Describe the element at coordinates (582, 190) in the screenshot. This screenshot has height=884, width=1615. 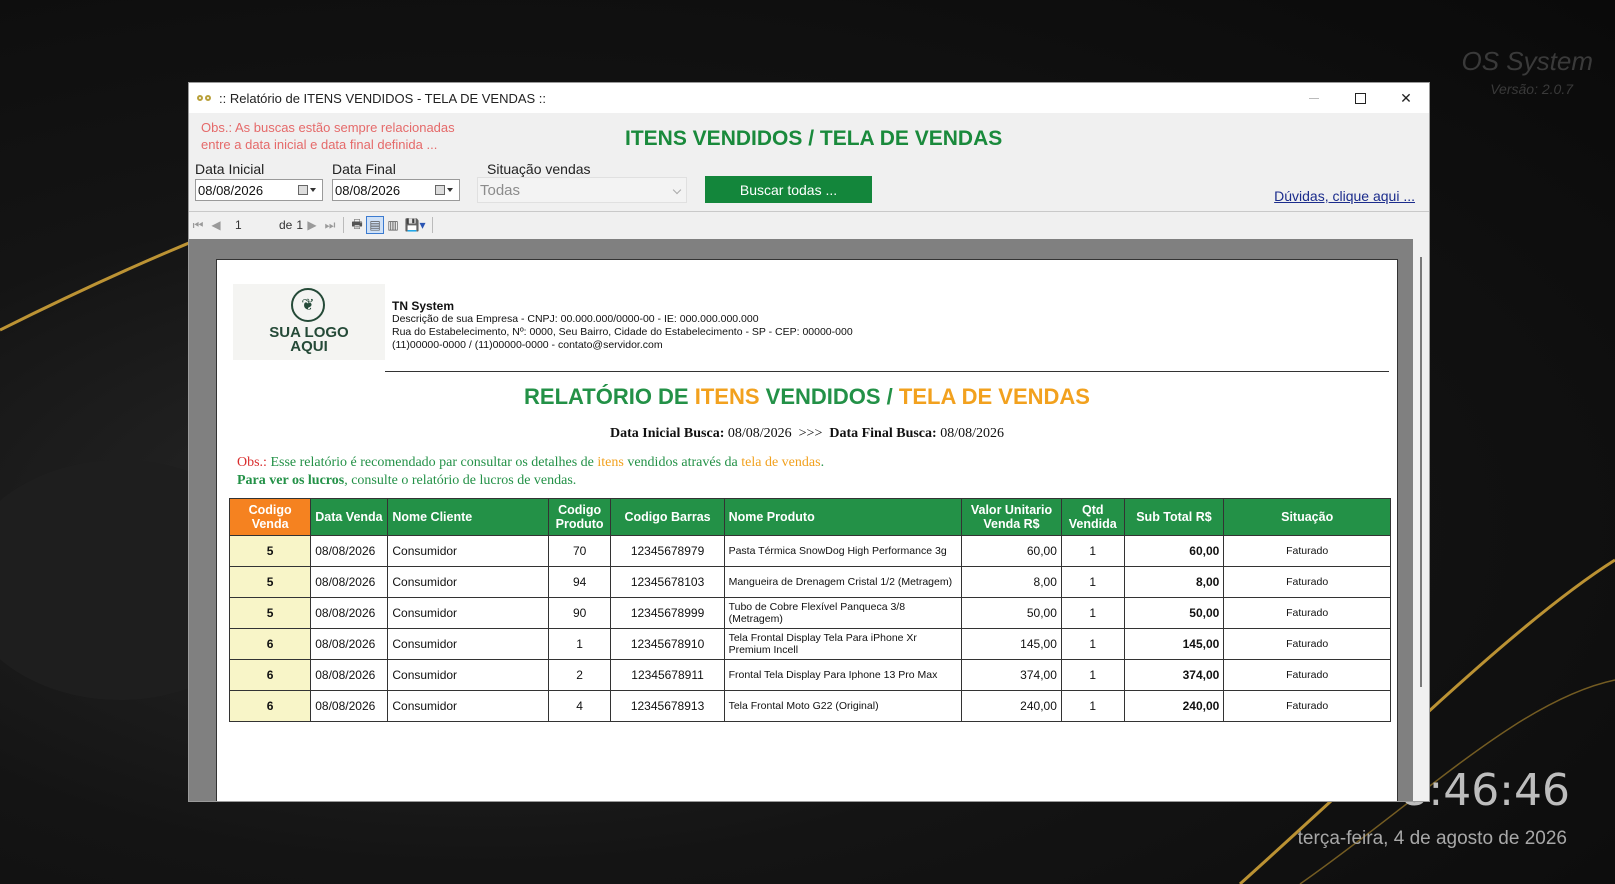
I see `situacao-select: Todas` at that location.